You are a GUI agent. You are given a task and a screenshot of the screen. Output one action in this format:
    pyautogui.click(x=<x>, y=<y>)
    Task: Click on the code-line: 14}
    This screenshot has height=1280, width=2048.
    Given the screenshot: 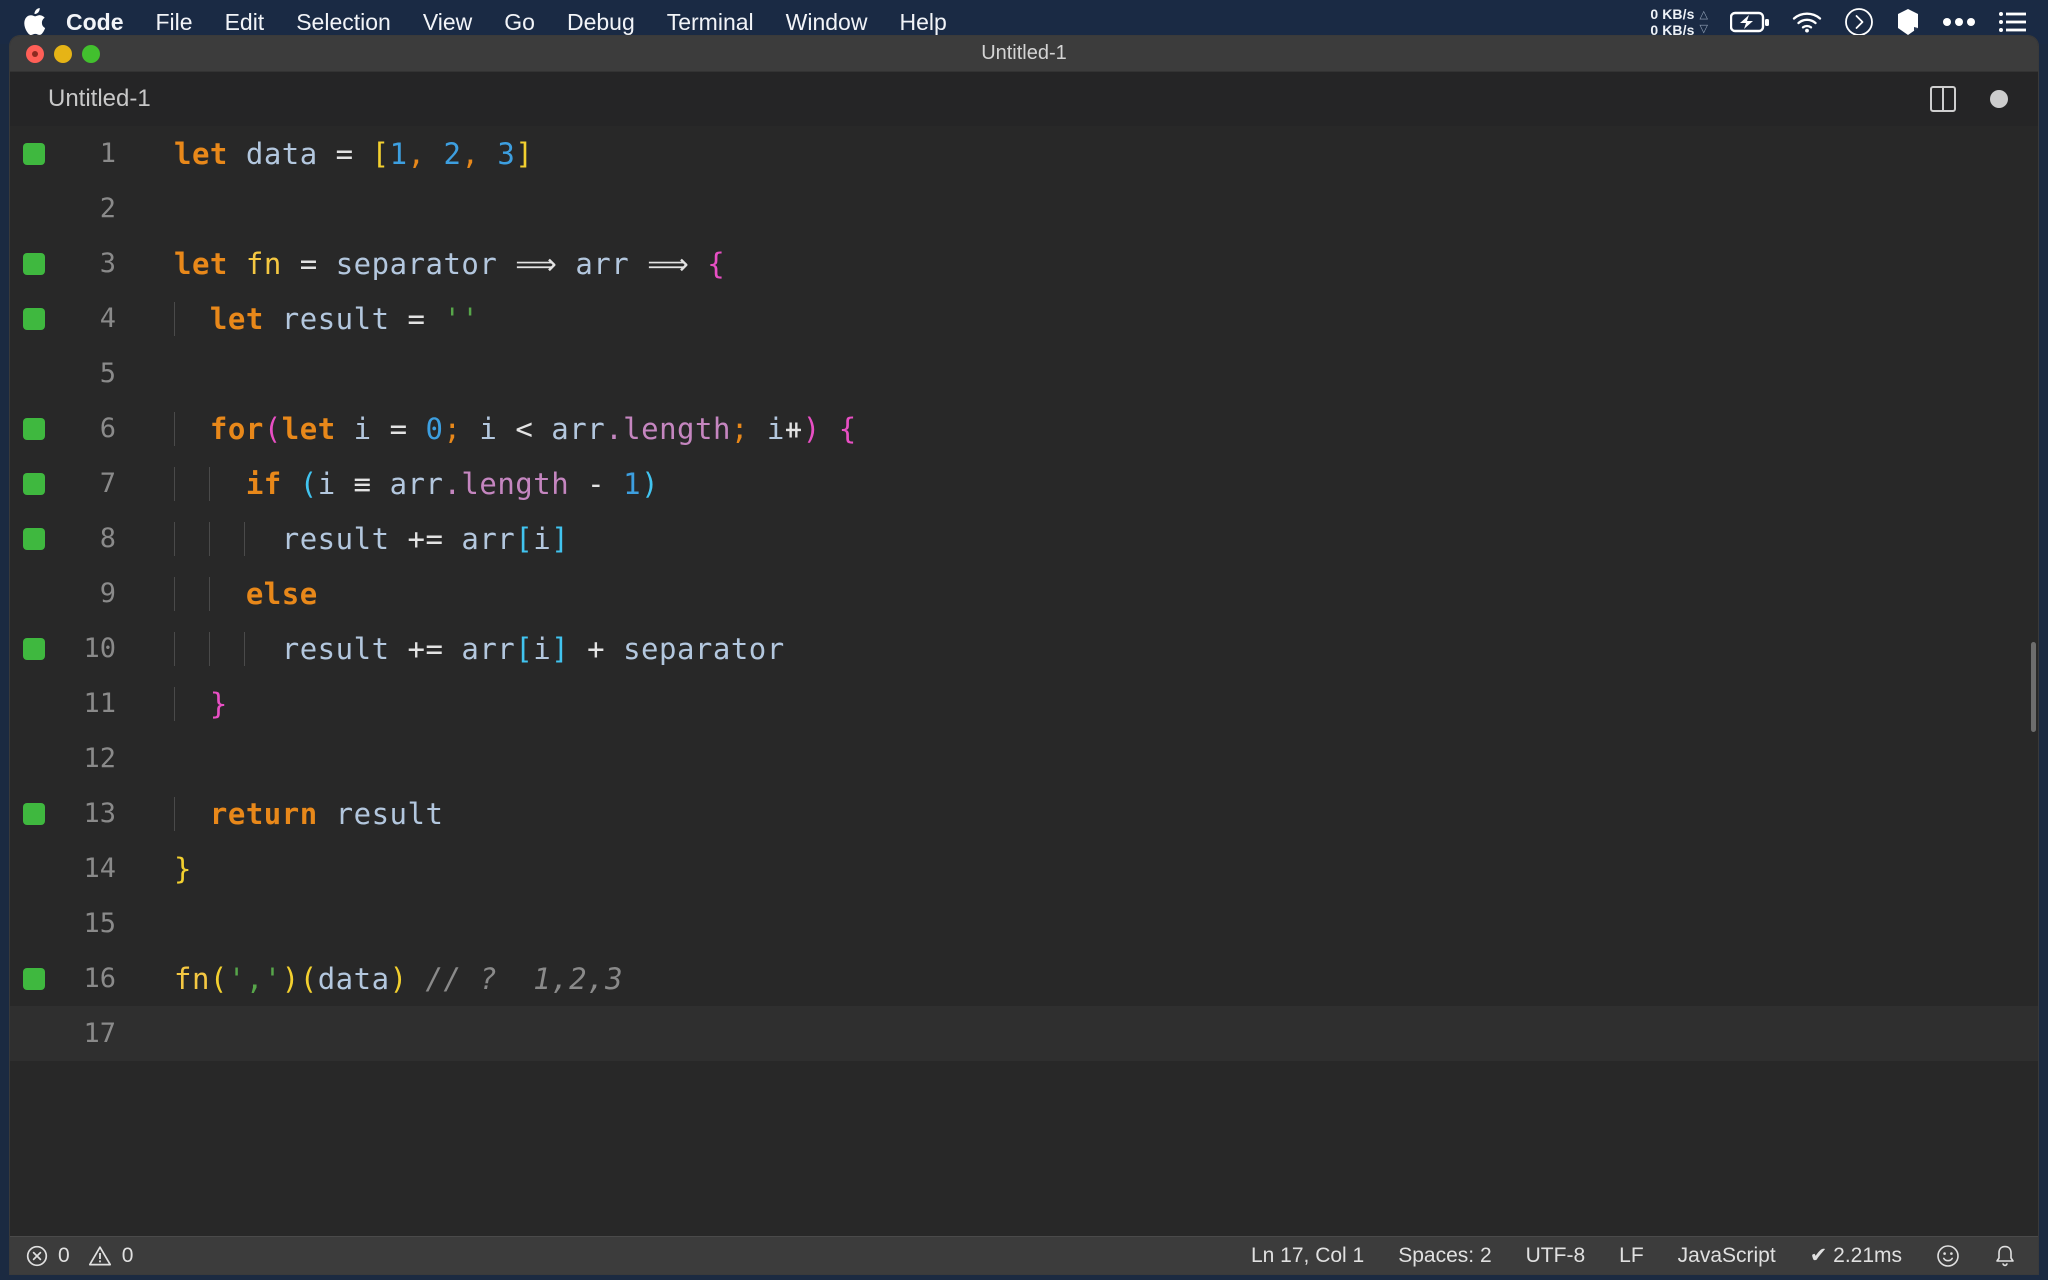 What is the action you would take?
    pyautogui.click(x=1024, y=868)
    